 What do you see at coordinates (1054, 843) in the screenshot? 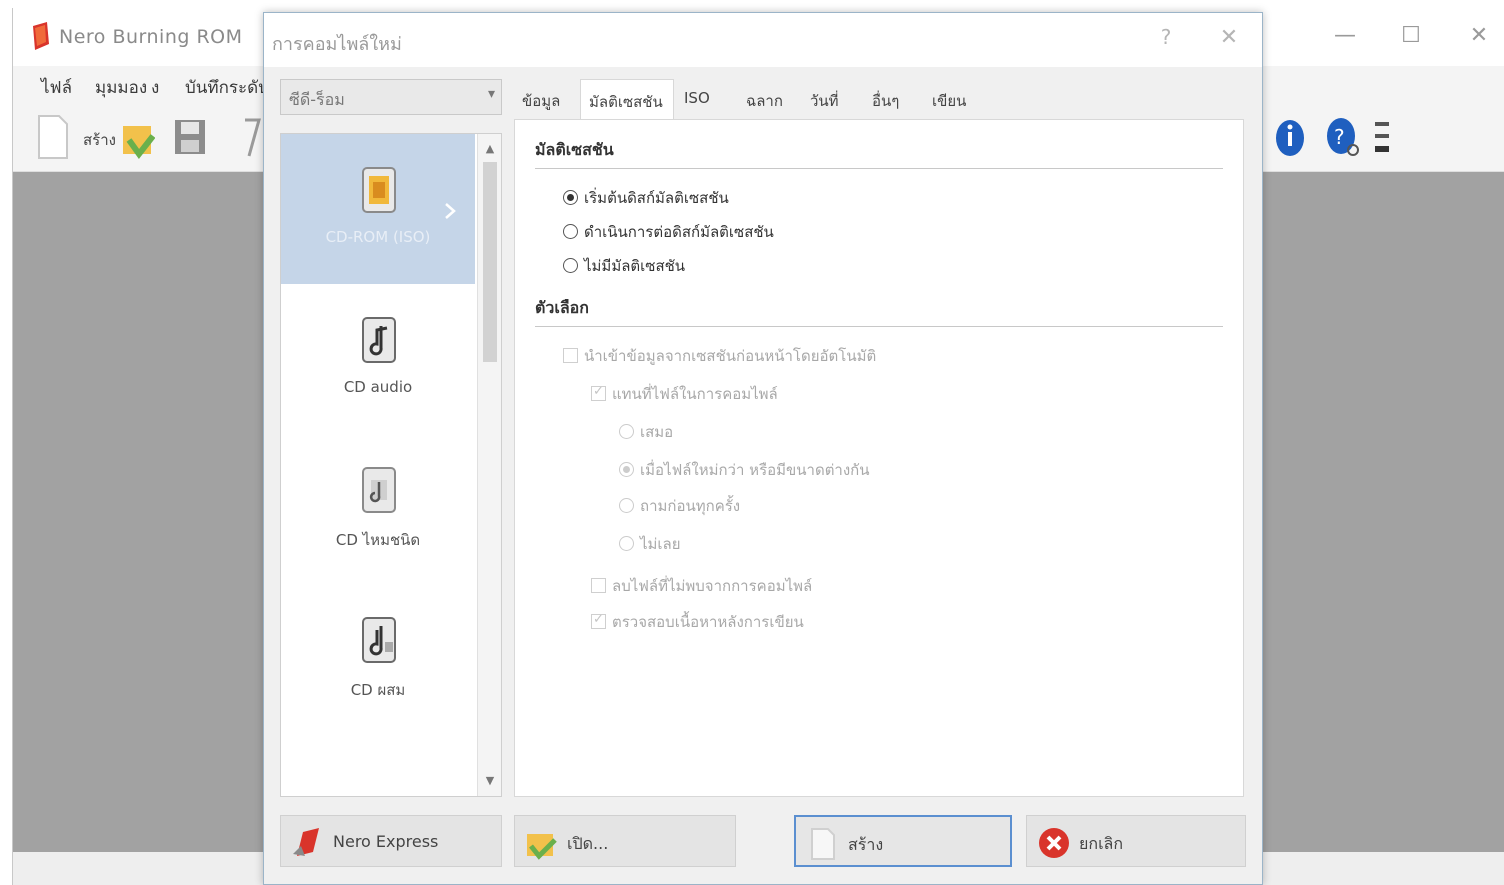
I see `cancel-icon` at bounding box center [1054, 843].